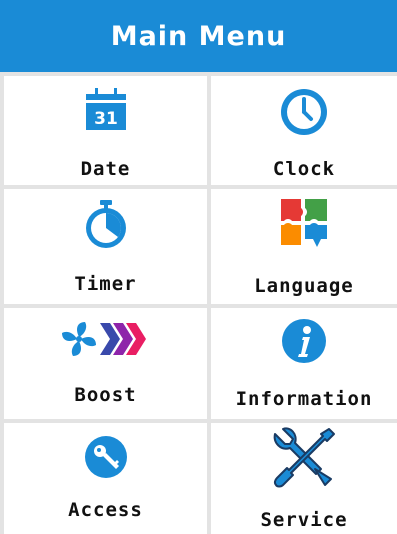 The height and width of the screenshot is (534, 397). I want to click on calendar-day-number: 31, so click(106, 119).